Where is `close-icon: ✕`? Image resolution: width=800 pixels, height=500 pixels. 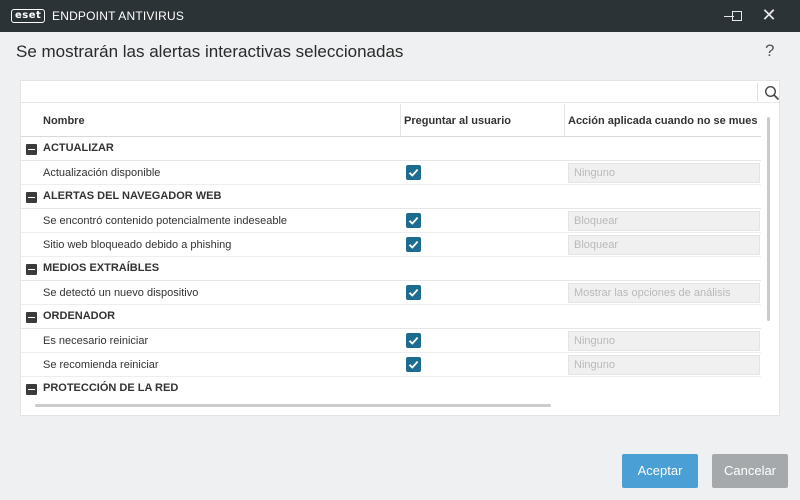
close-icon: ✕ is located at coordinates (769, 15).